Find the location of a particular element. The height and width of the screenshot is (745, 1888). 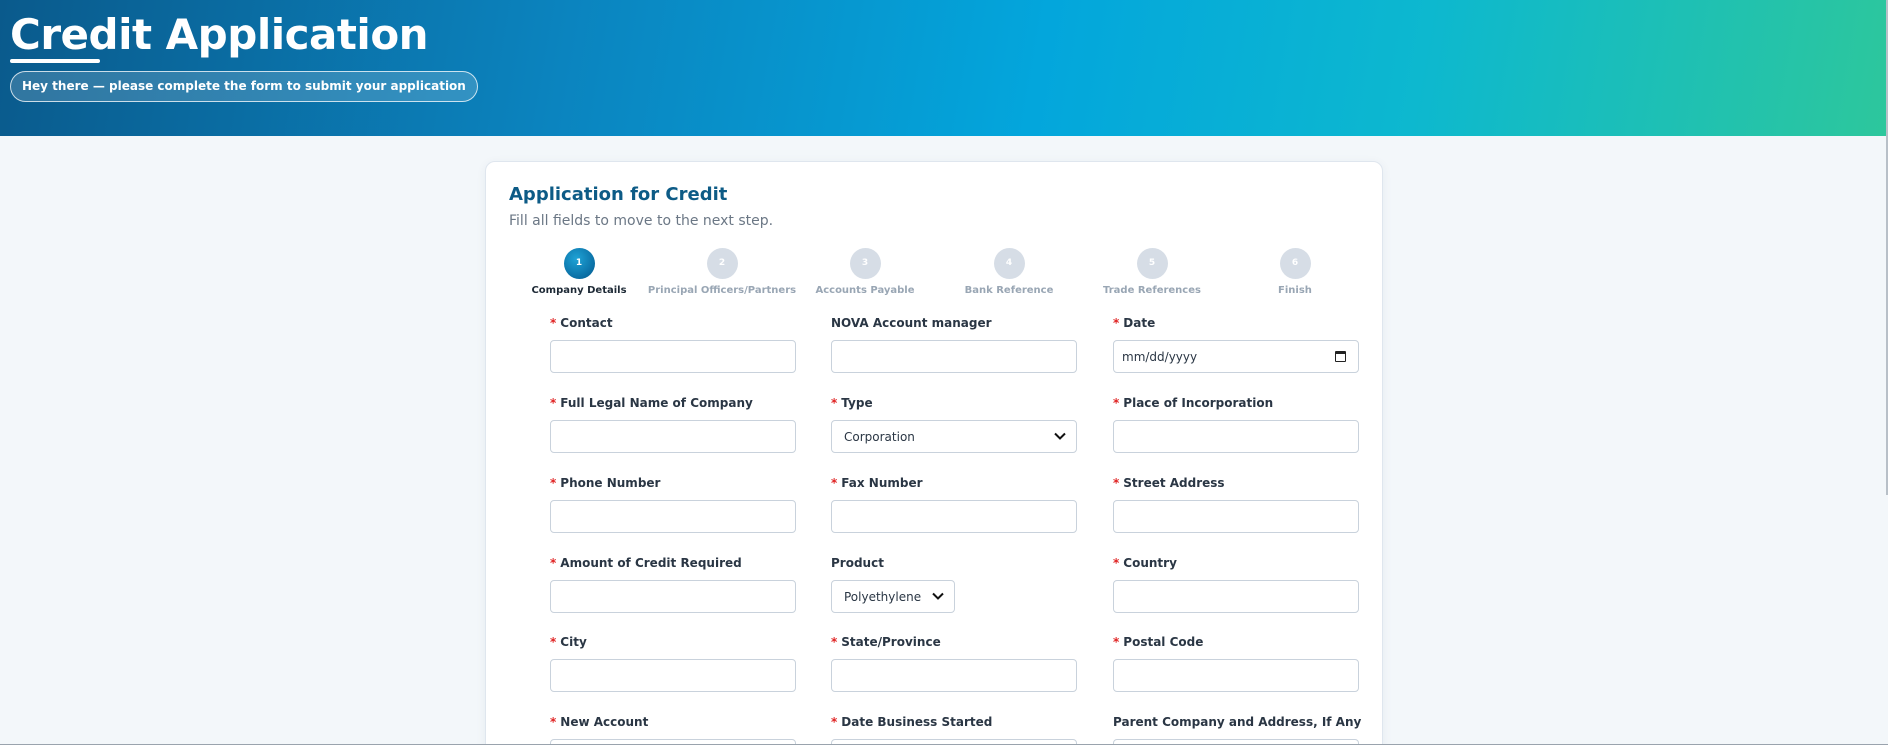

country-field: * Country is located at coordinates (1236, 584).